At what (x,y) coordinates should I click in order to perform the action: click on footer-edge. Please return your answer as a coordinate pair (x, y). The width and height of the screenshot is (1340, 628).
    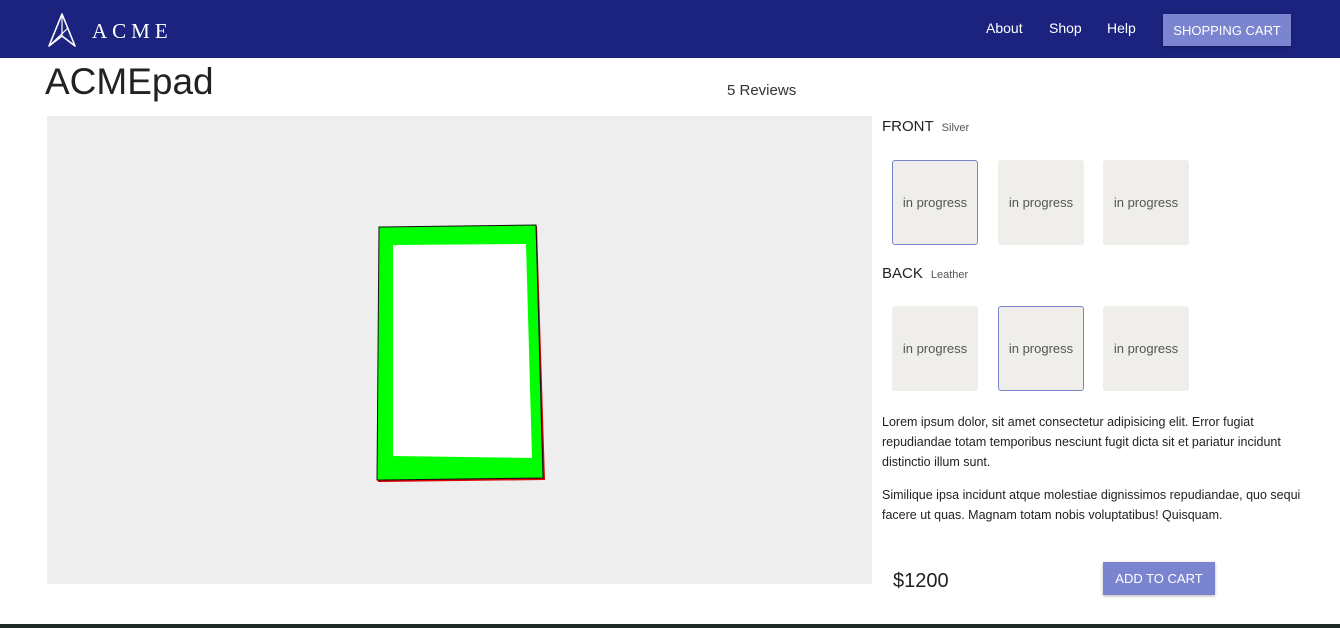
    Looking at the image, I should click on (670, 626).